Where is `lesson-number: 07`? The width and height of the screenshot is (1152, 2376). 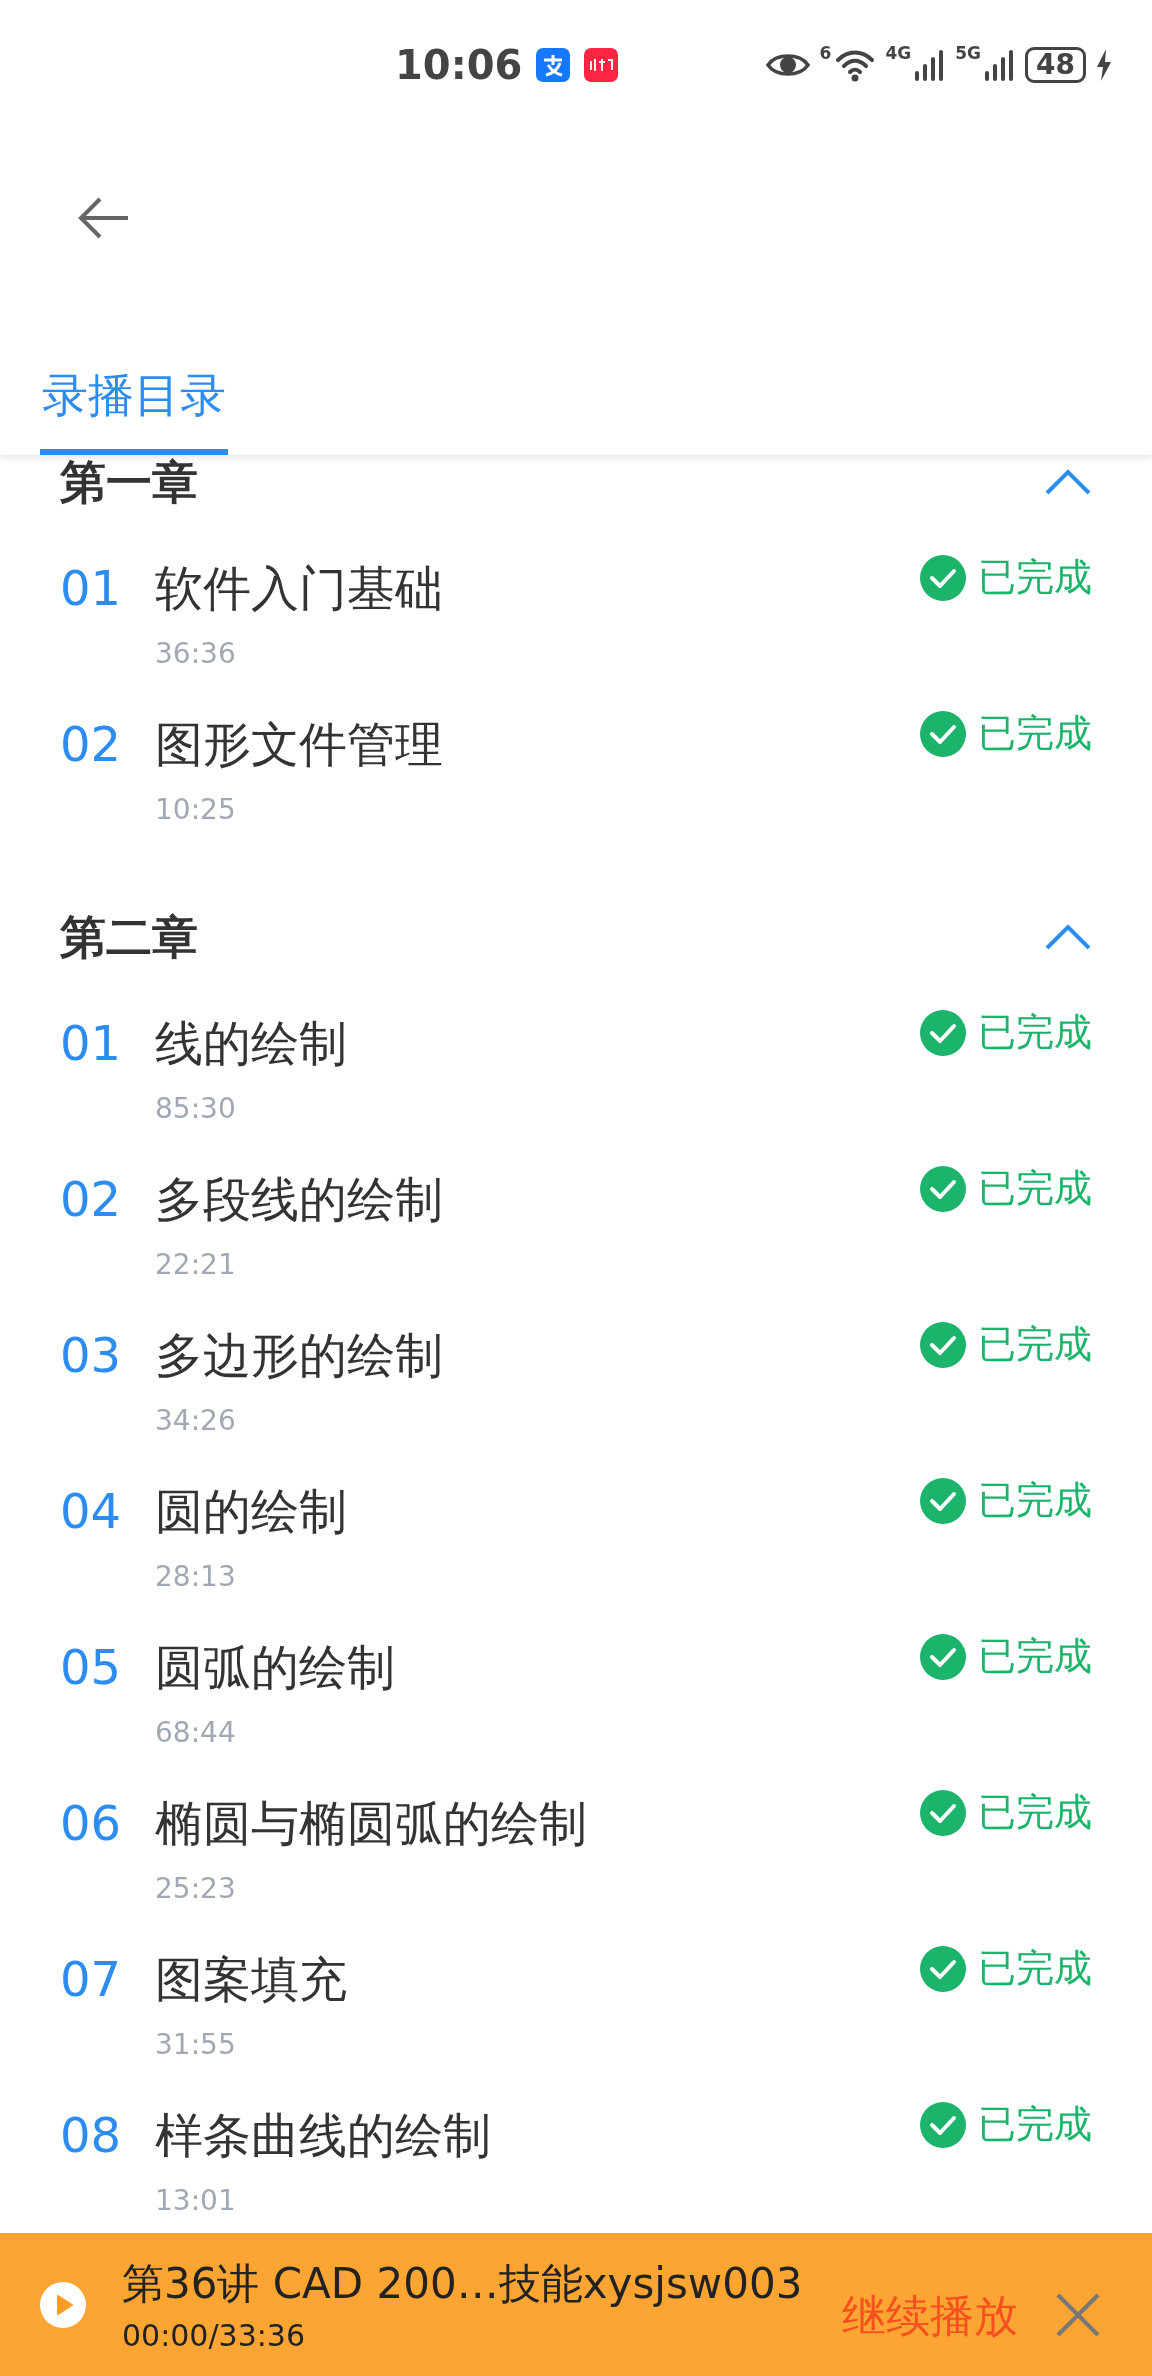
lesson-number: 07 is located at coordinates (91, 1979).